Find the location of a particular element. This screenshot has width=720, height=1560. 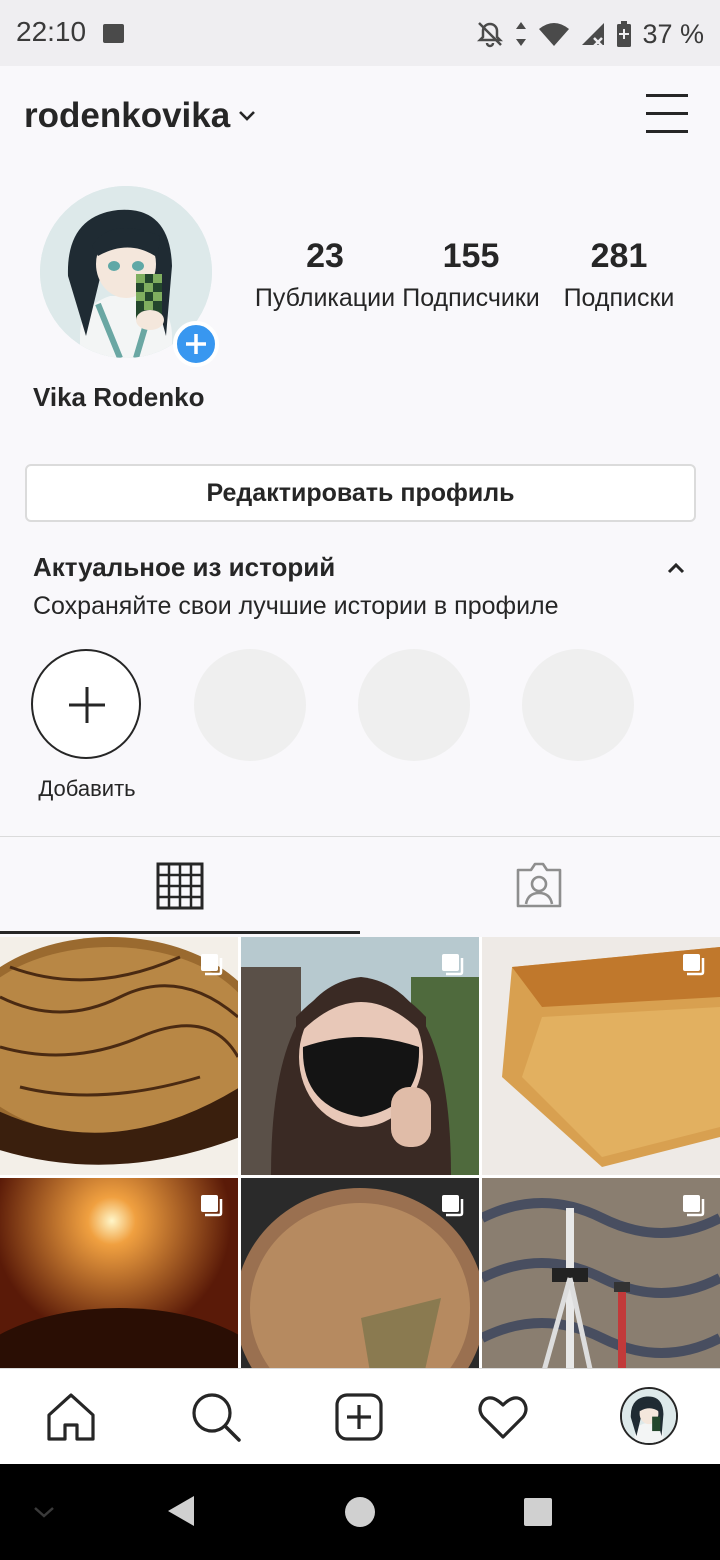

hamburger-menu-icon is located at coordinates (668, 114).